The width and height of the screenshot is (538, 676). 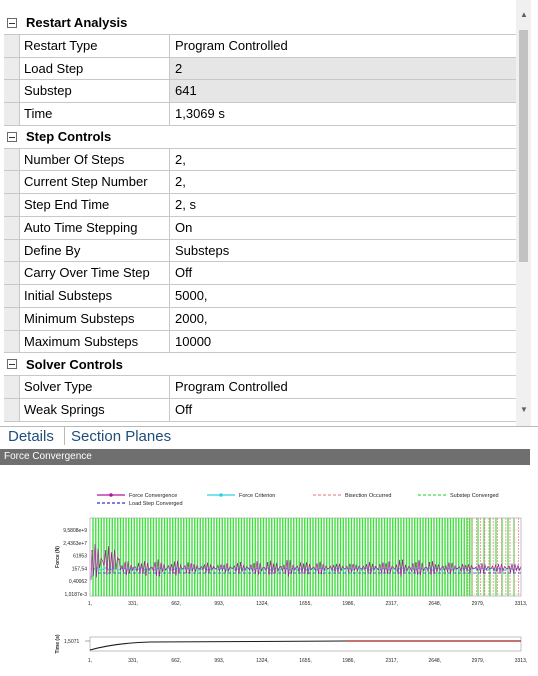 I want to click on property-name: Define By, so click(x=95, y=250).